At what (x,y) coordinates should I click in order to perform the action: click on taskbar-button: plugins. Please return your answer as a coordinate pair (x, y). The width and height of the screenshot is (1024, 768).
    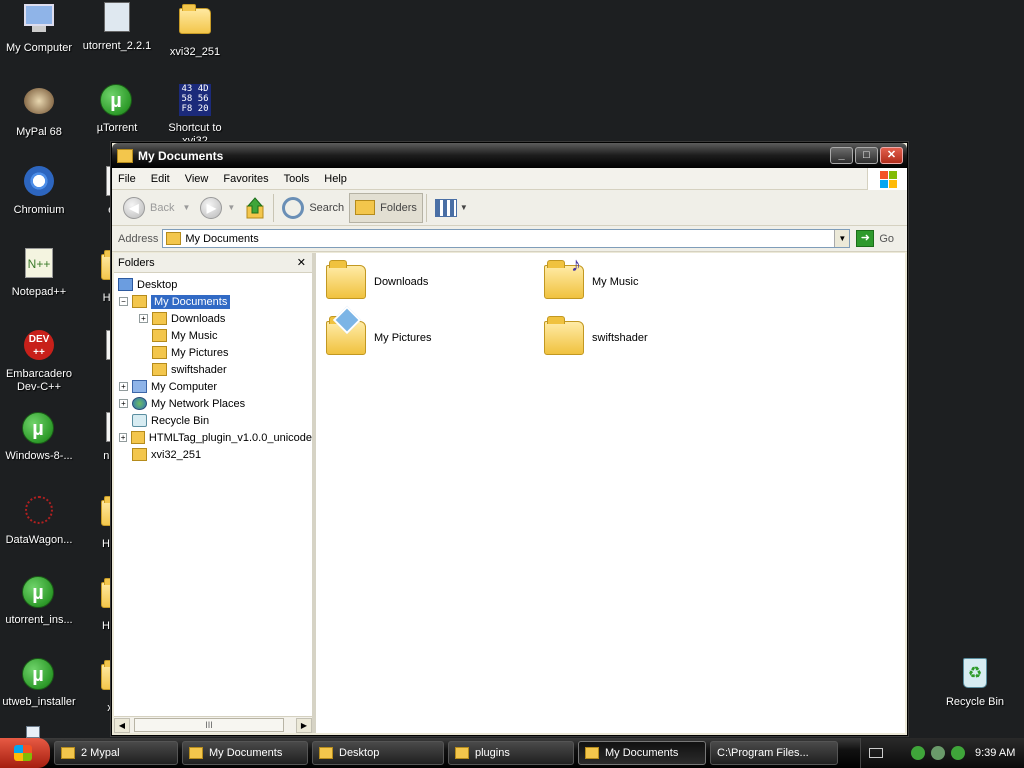
    Looking at the image, I should click on (511, 753).